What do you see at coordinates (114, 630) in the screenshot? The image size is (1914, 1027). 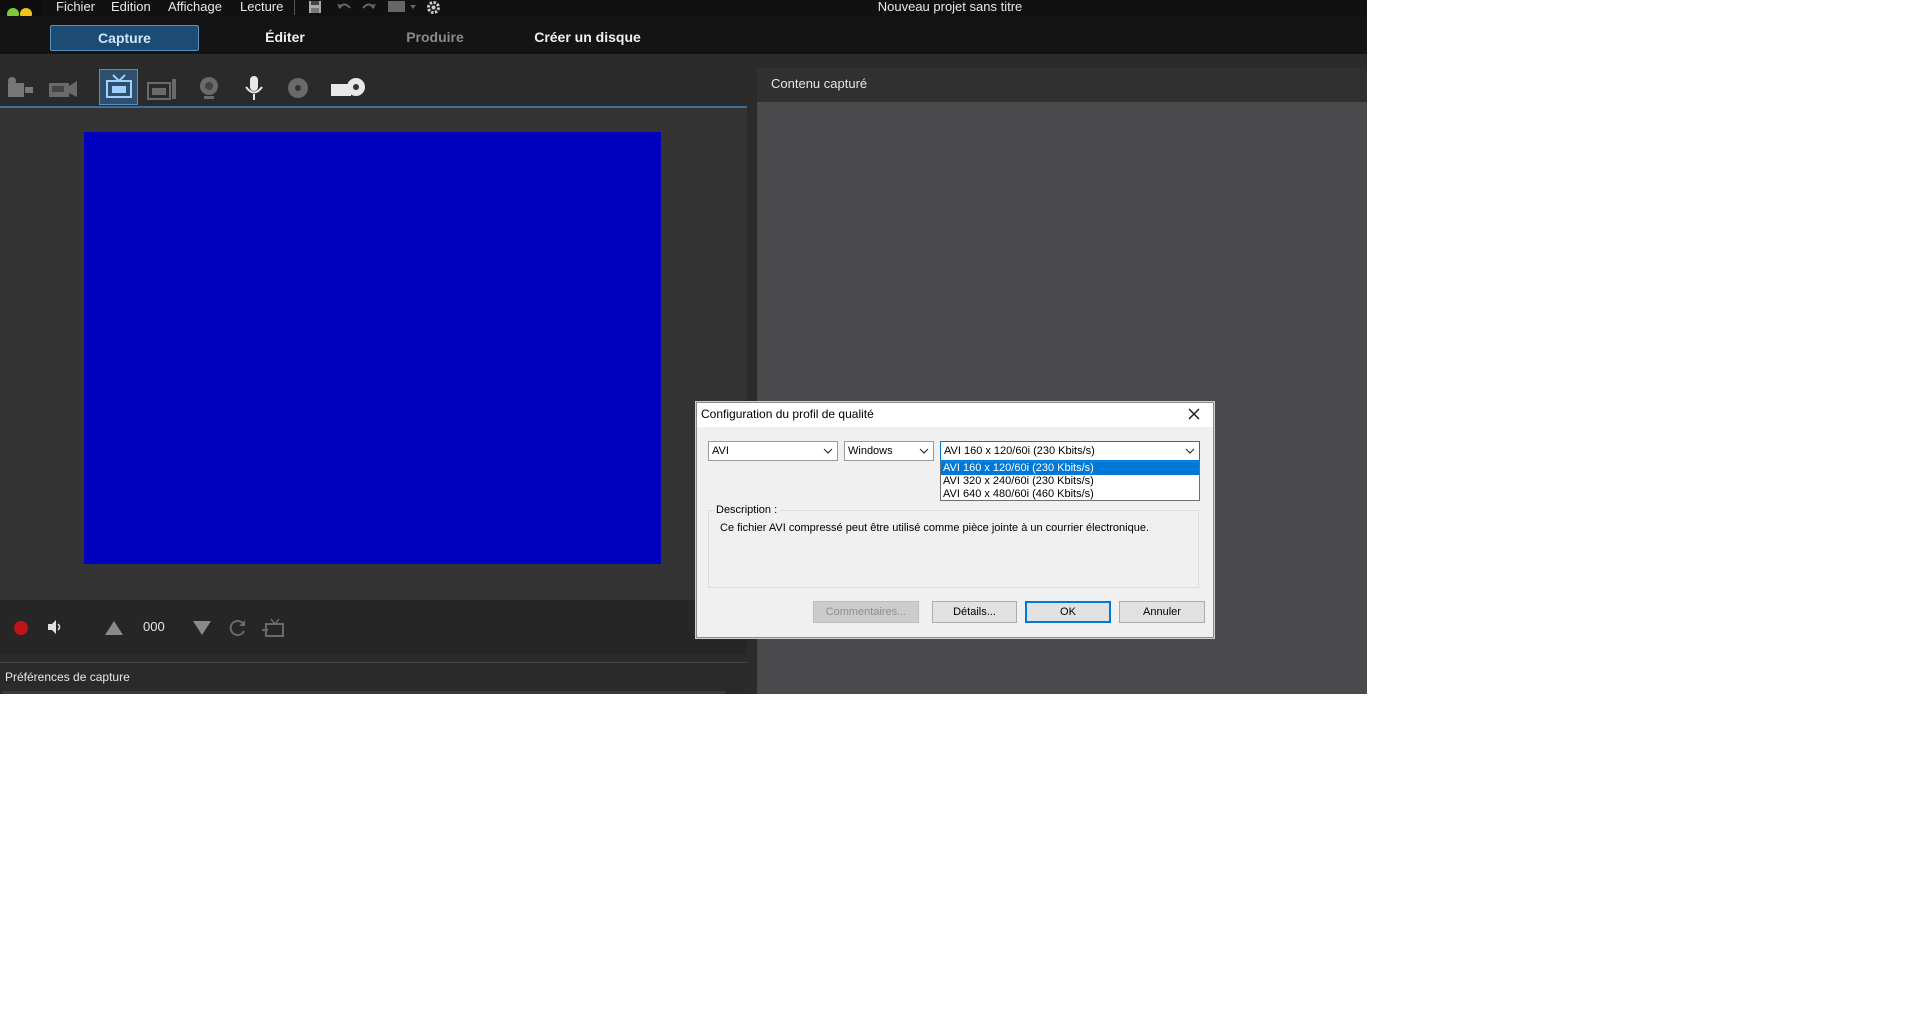 I see `increase-icon` at bounding box center [114, 630].